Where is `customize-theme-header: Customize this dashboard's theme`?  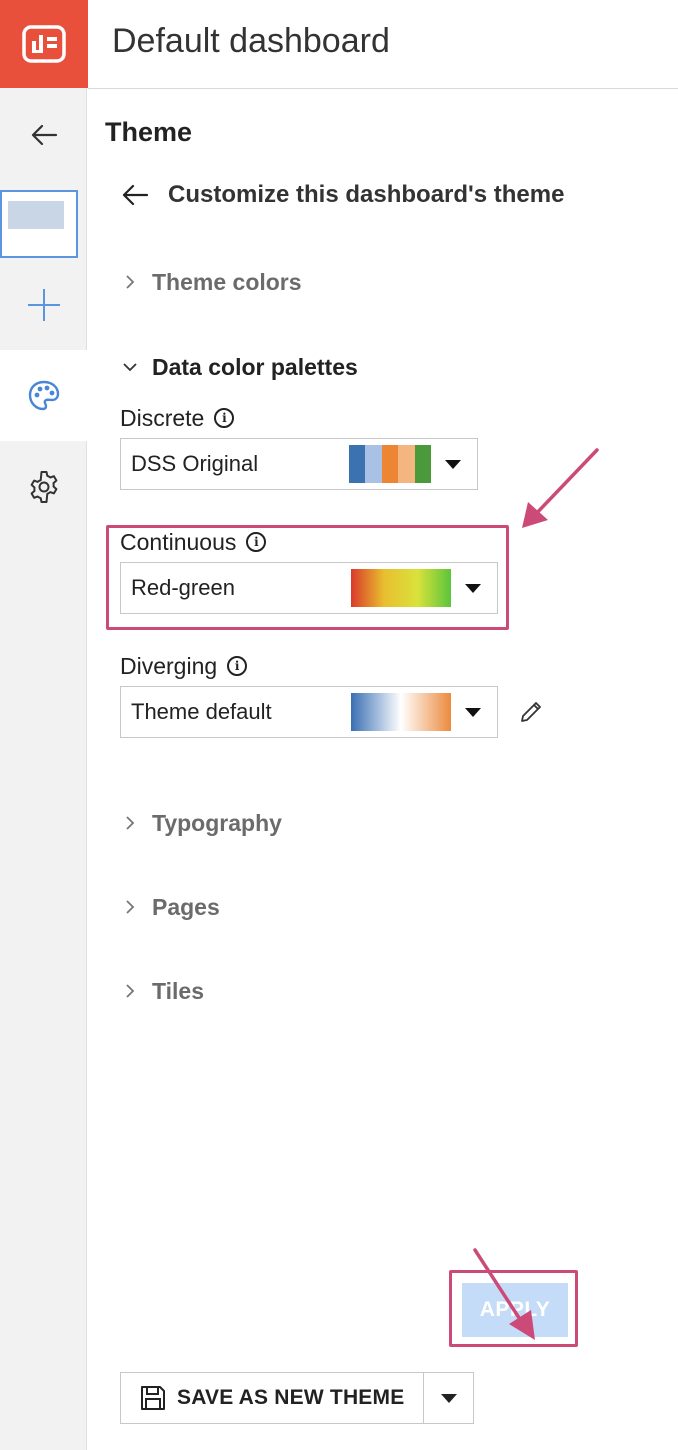 customize-theme-header: Customize this dashboard's theme is located at coordinates (342, 195).